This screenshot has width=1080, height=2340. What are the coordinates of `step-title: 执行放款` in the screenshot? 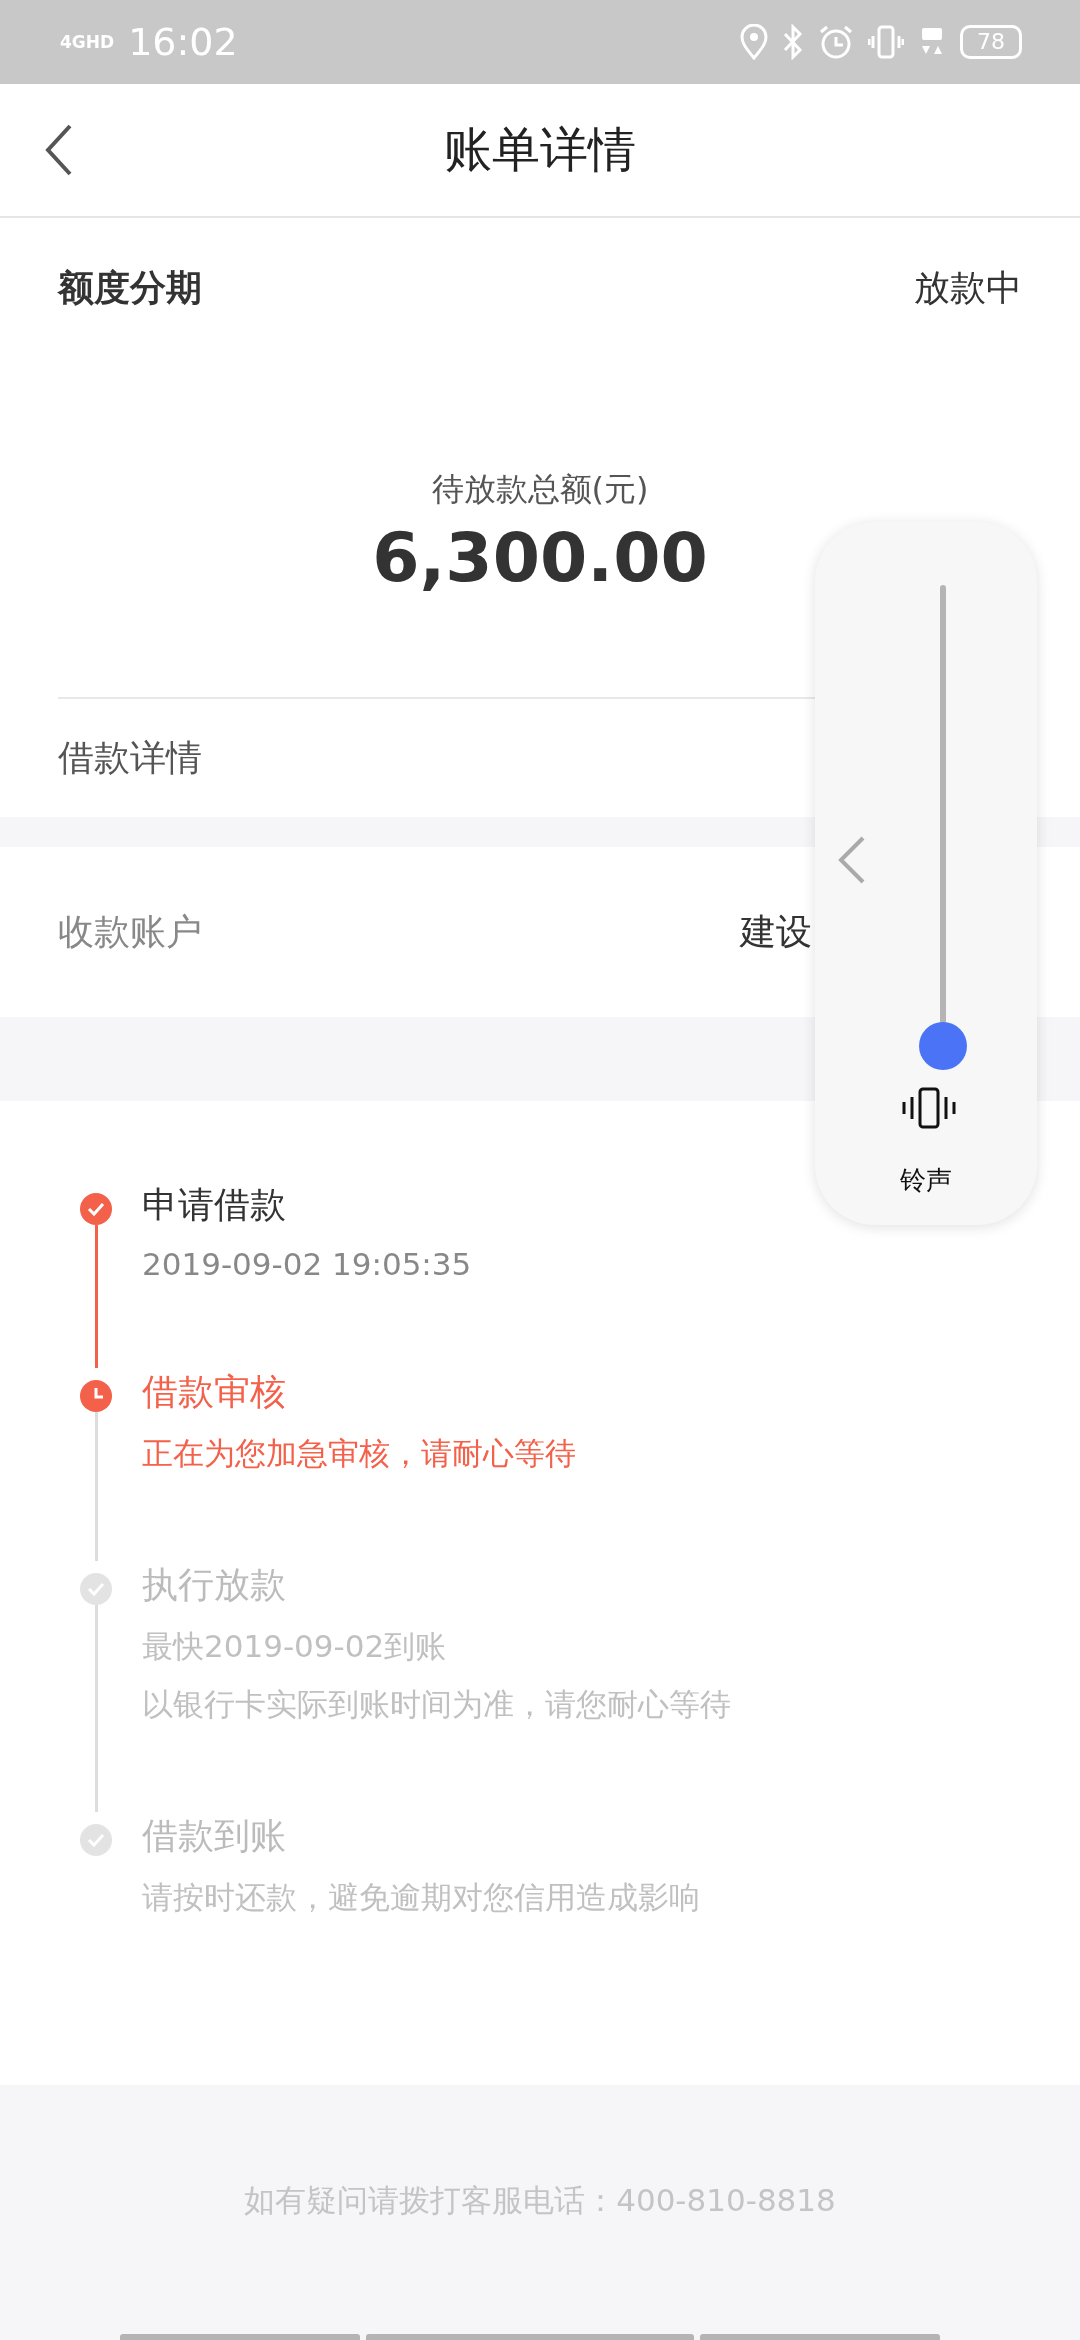 It's located at (214, 1585).